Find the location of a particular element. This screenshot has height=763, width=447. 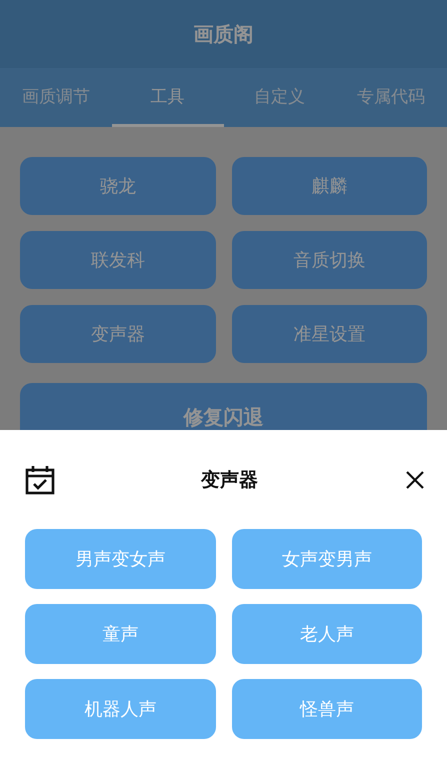

voice-option-button: 机器人声 is located at coordinates (120, 709).